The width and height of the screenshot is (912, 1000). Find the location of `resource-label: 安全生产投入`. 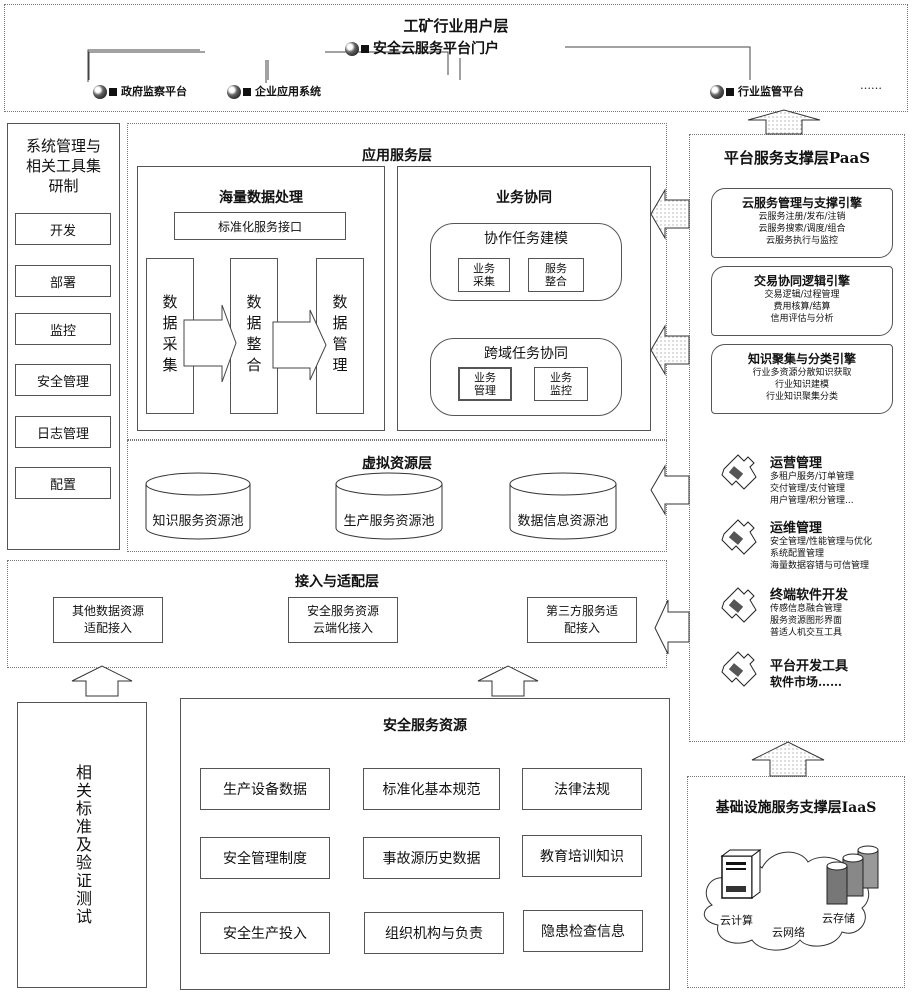

resource-label: 安全生产投入 is located at coordinates (265, 934).